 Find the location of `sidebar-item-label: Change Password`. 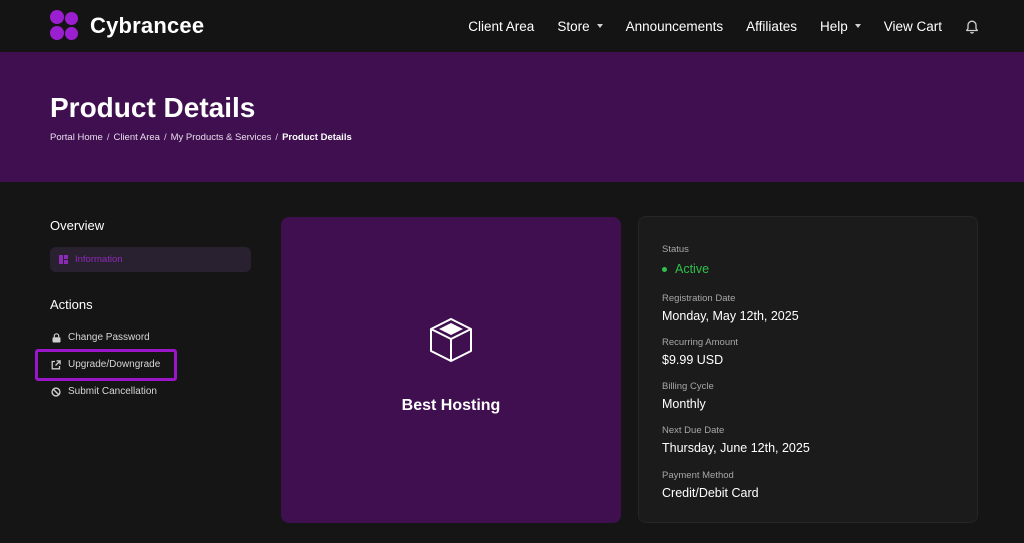

sidebar-item-label: Change Password is located at coordinates (109, 337).